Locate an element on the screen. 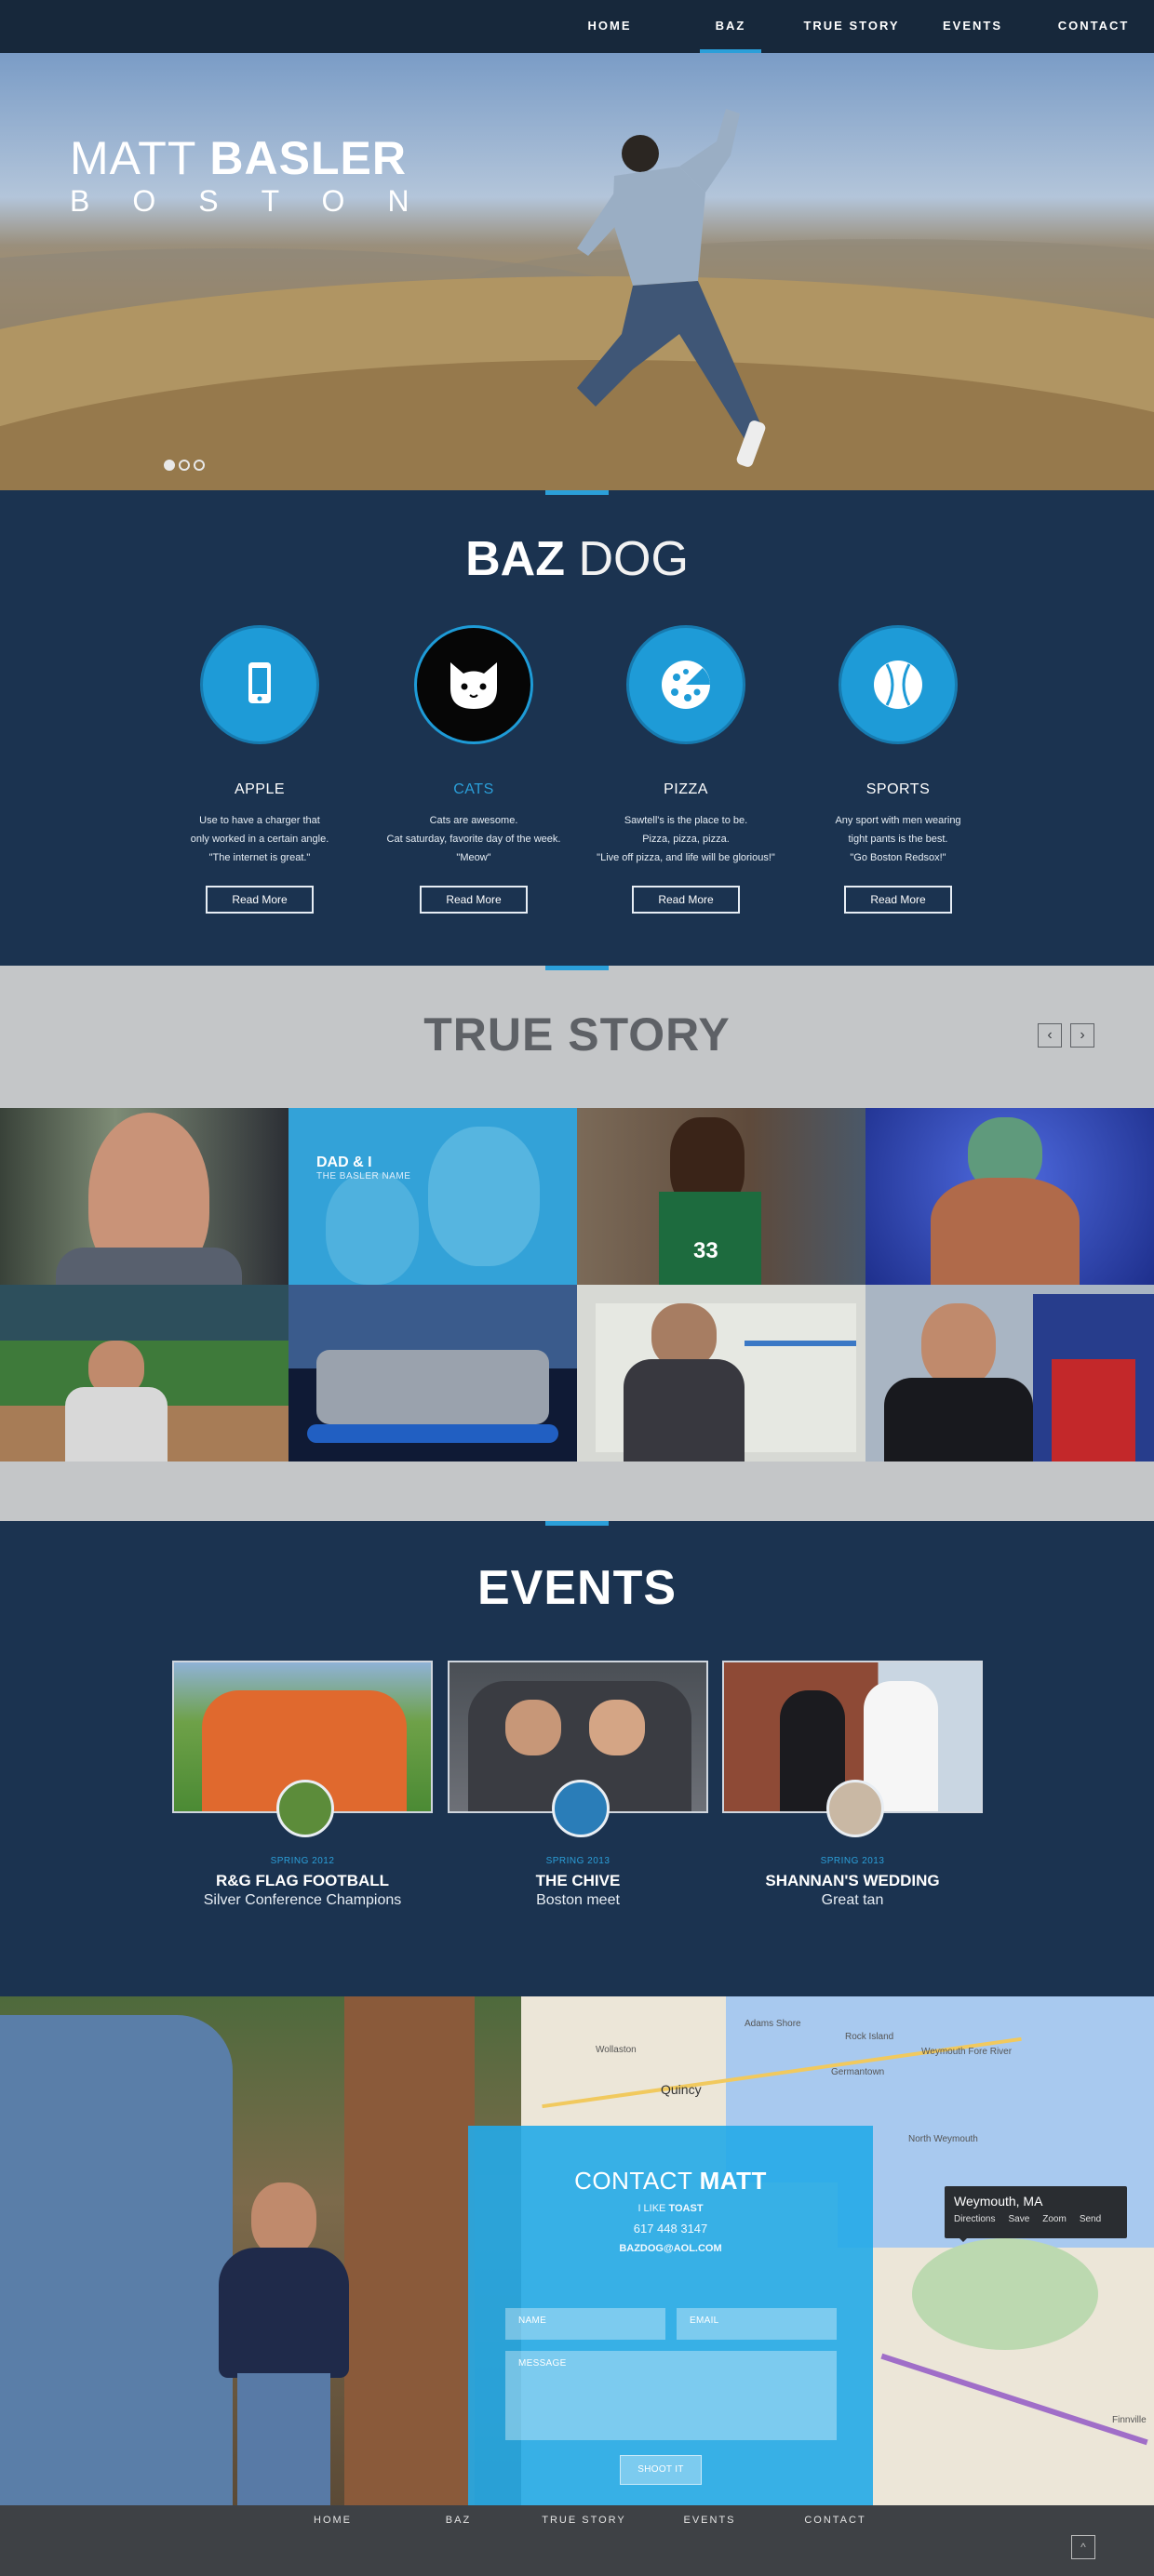  map-directions-link: Directions is located at coordinates (974, 2219).